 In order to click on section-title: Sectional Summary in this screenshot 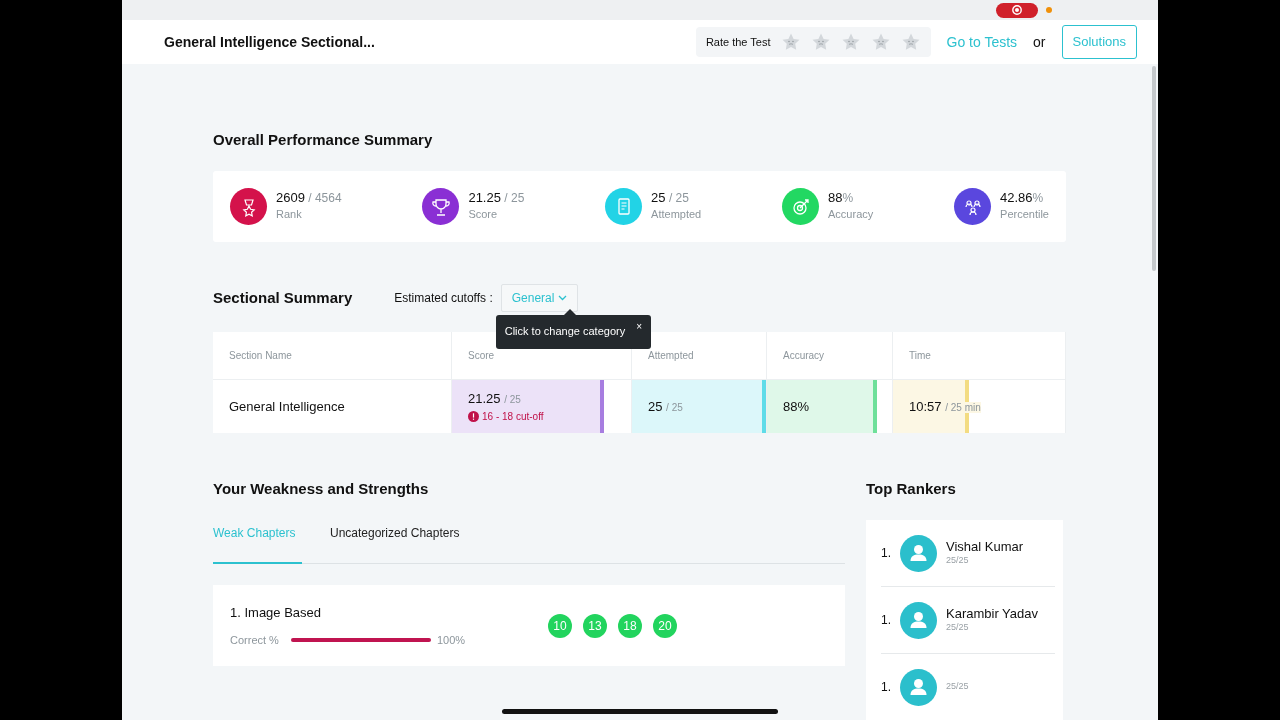, I will do `click(283, 298)`.